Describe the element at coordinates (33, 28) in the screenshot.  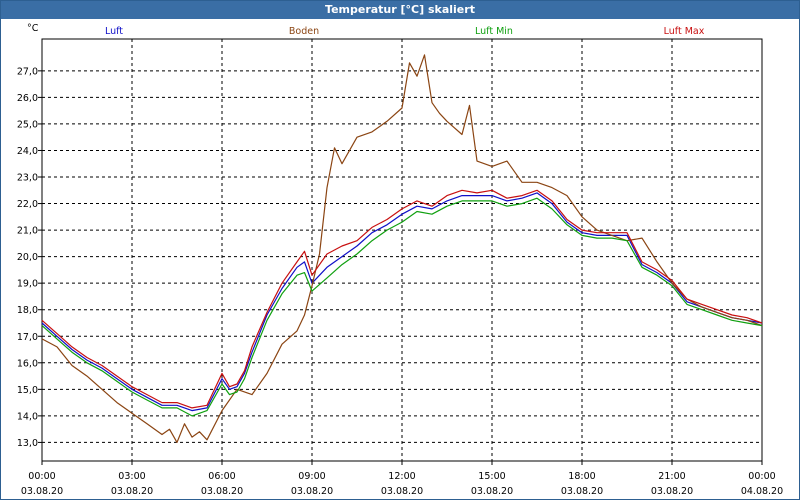
I see `y-axis-unit: °C` at that location.